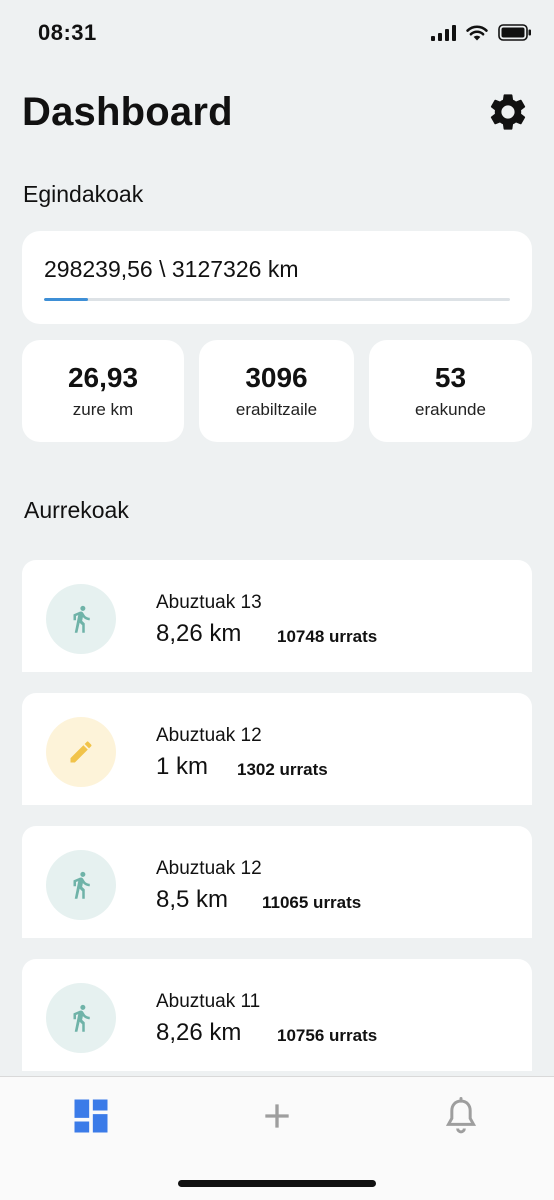 This screenshot has height=1200, width=554. Describe the element at coordinates (276, 409) in the screenshot. I see `stat-label: erabiltzaile` at that location.